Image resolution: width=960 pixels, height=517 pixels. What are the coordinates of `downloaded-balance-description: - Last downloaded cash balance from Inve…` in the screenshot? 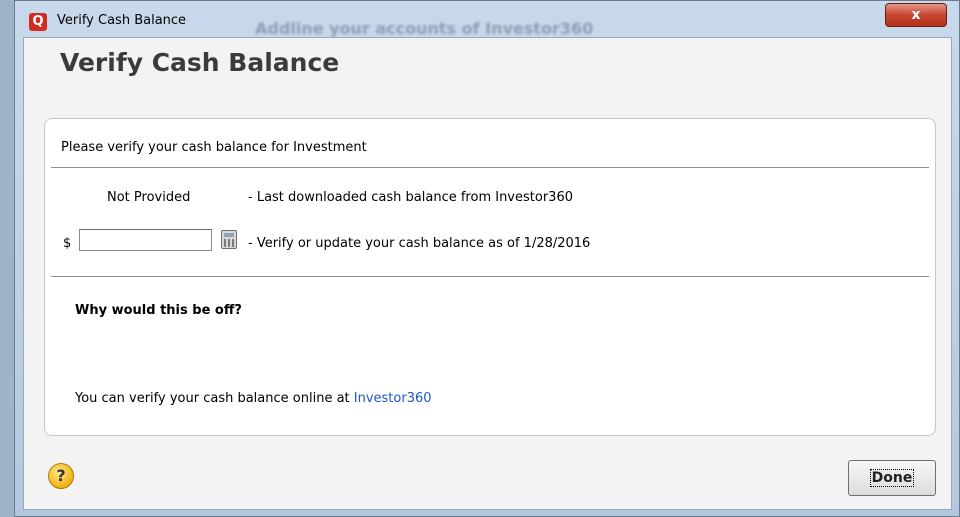 It's located at (410, 197).